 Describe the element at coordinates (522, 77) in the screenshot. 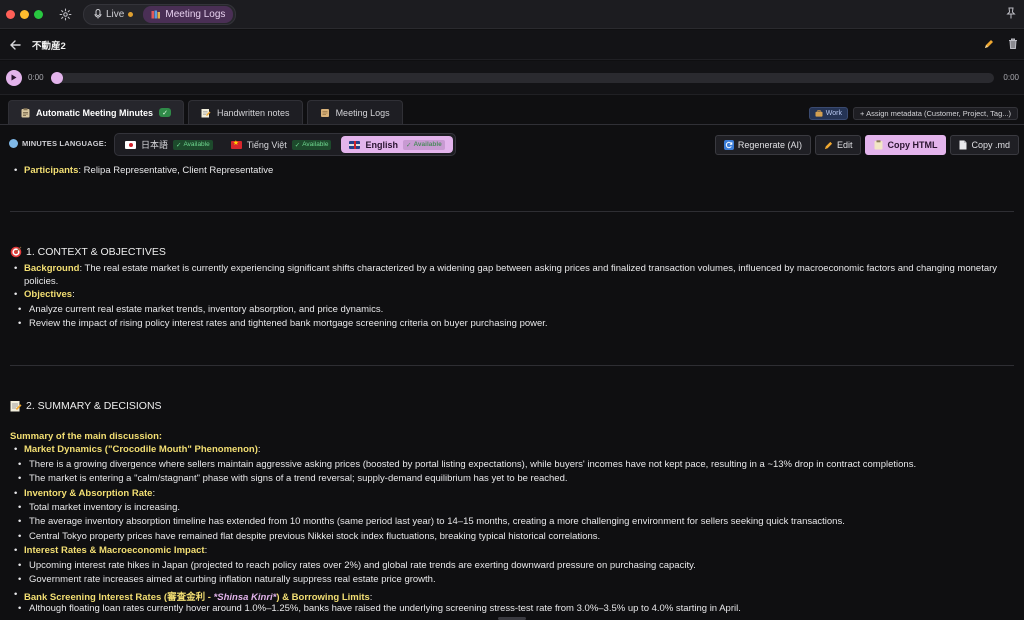

I see `audio-scrubber` at that location.